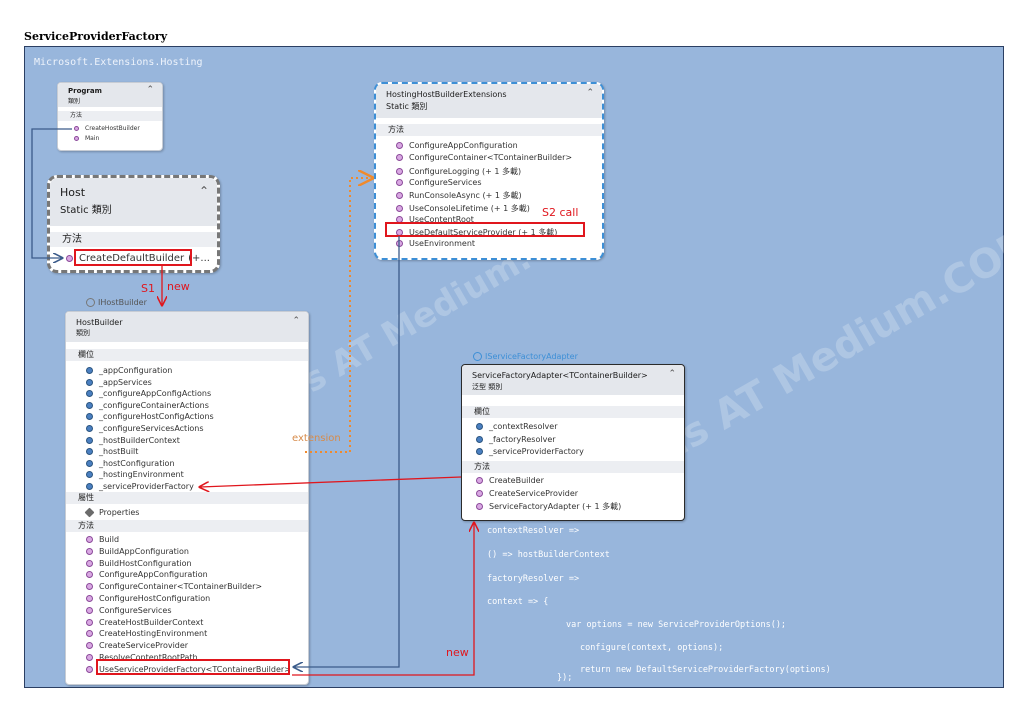  Describe the element at coordinates (383, 599) in the screenshot. I see `new-adapter-arrow` at that location.